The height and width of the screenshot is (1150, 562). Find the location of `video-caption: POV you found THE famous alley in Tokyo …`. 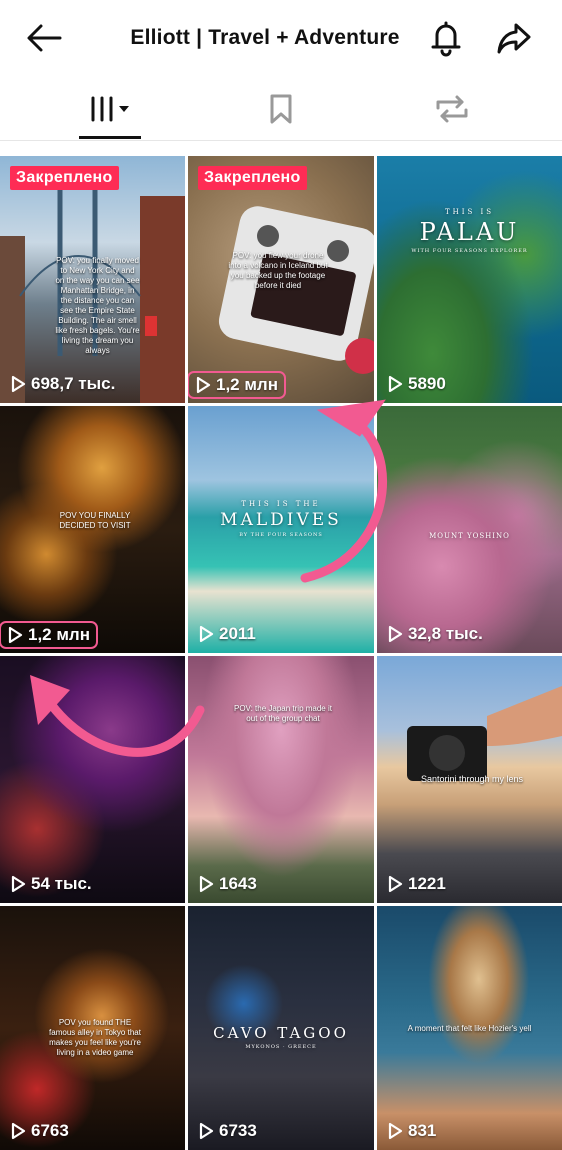

video-caption: POV you found THE famous alley in Tokyo … is located at coordinates (95, 1037).